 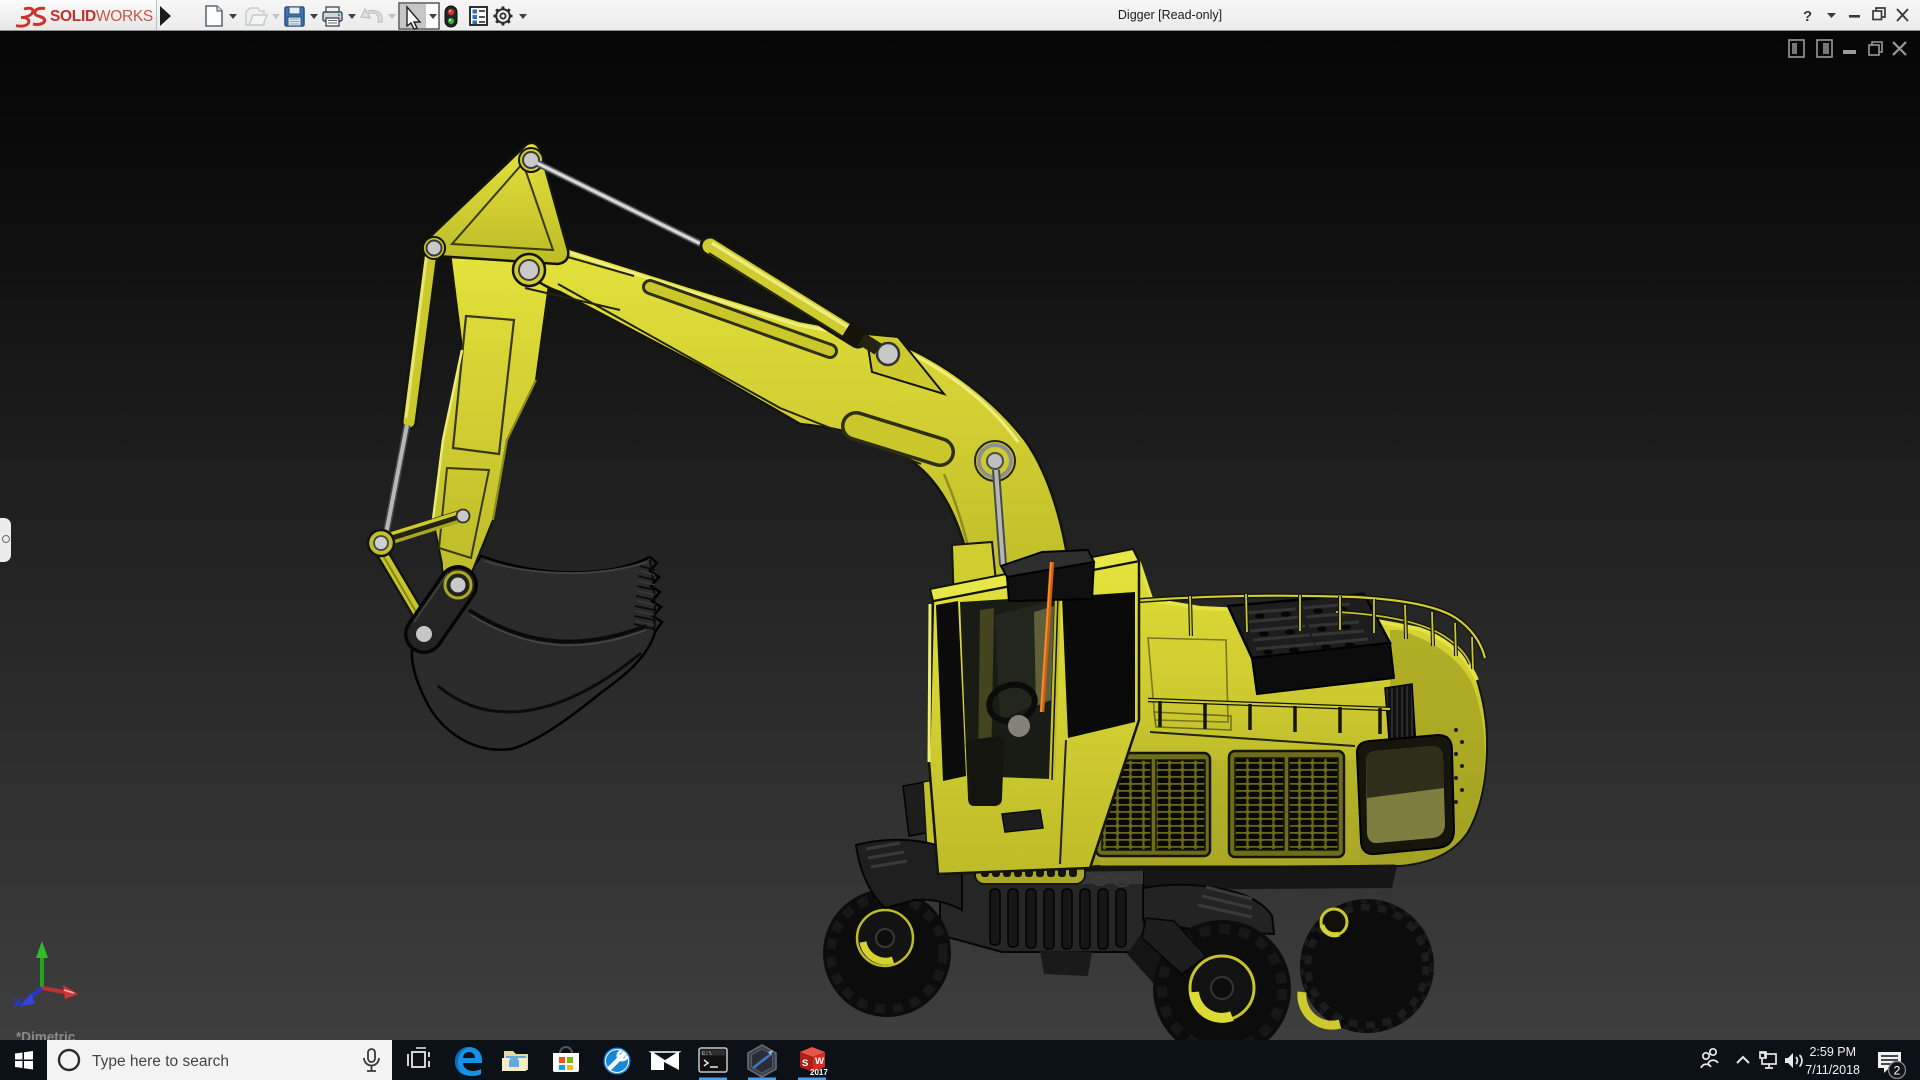 What do you see at coordinates (101, 16) in the screenshot?
I see `svg-text: SOLIDWORKS` at bounding box center [101, 16].